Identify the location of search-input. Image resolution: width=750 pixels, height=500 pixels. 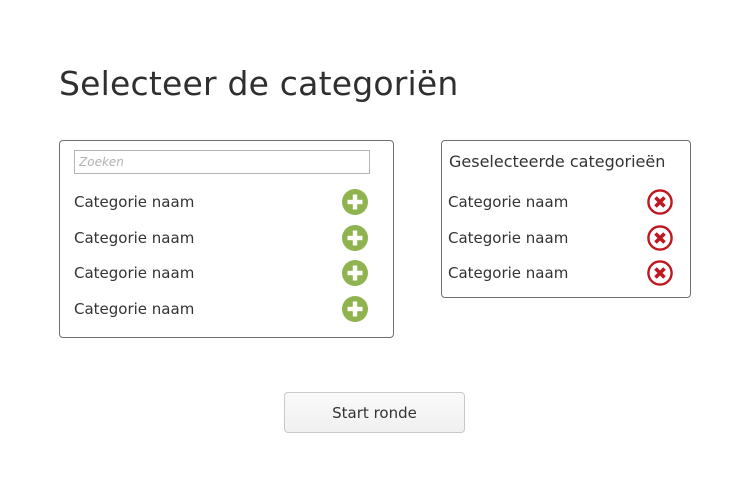
(222, 162).